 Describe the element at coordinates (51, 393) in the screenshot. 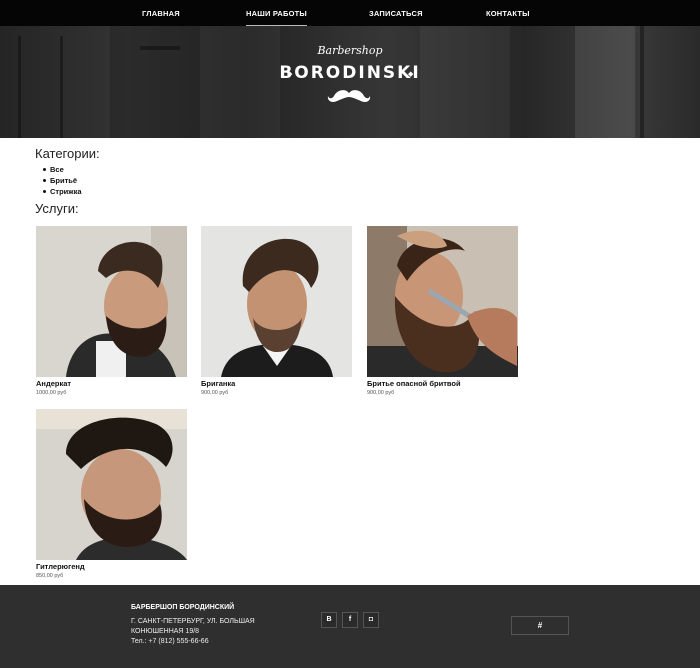

I see `service-price: 1000,00 руб` at that location.